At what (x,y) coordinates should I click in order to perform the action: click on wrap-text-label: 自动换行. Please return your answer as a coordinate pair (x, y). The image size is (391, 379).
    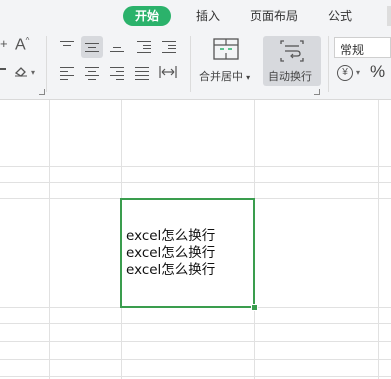
    Looking at the image, I should click on (290, 77).